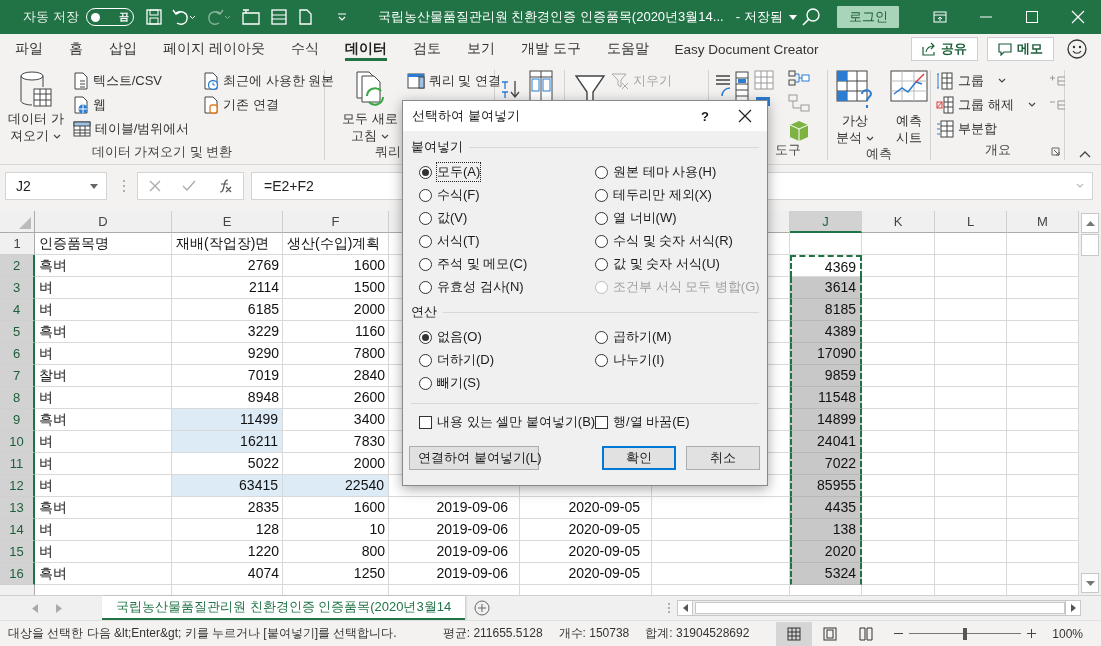  Describe the element at coordinates (227, 442) in the screenshot. I see `table-cell: 16211` at that location.